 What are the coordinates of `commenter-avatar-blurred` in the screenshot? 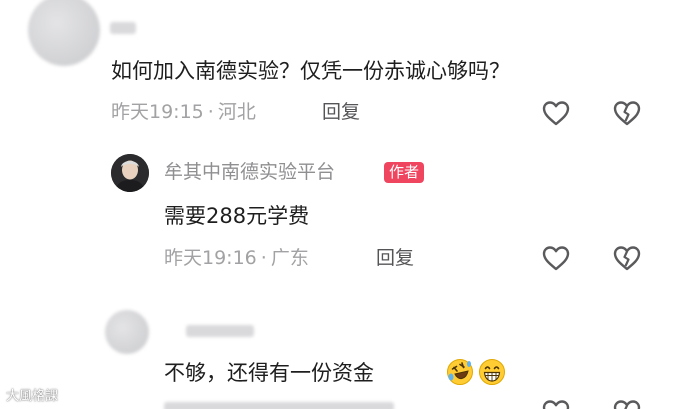 It's located at (64, 33).